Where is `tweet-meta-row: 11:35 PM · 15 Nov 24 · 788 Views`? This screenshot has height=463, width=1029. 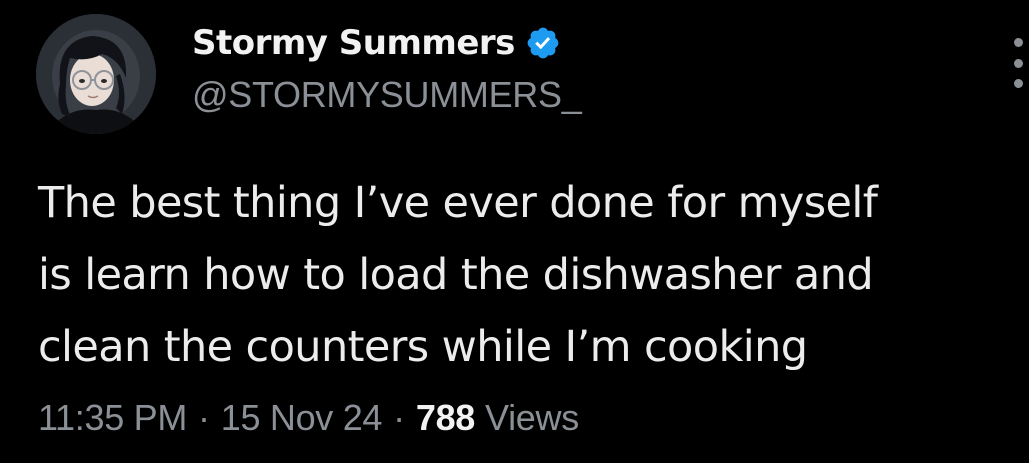 tweet-meta-row: 11:35 PM · 15 Nov 24 · 788 Views is located at coordinates (308, 418).